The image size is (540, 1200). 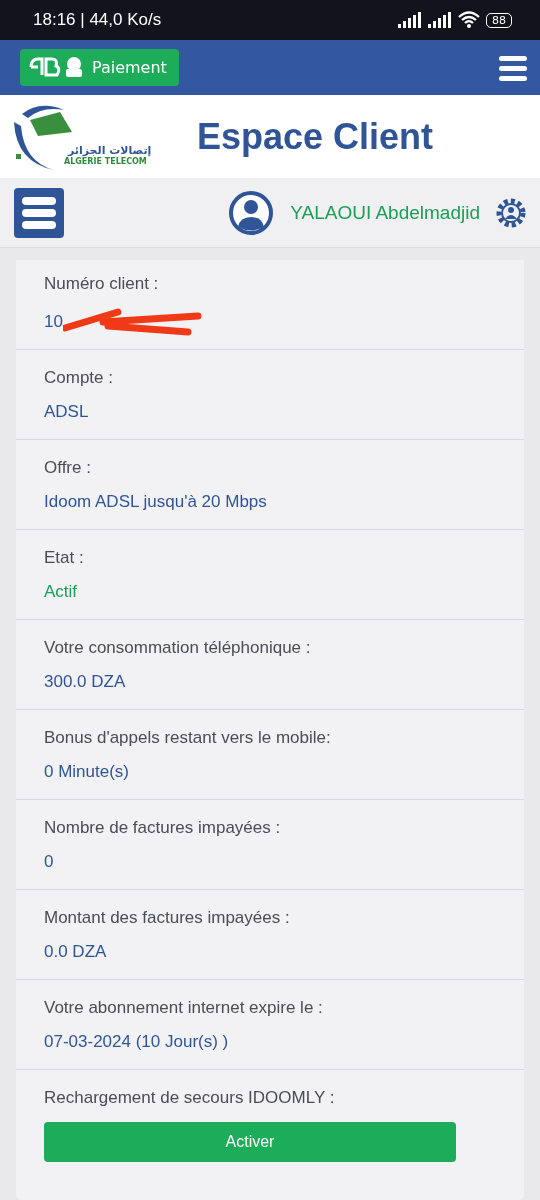 What do you see at coordinates (79, 377) in the screenshot?
I see `field-label: Compte :` at bounding box center [79, 377].